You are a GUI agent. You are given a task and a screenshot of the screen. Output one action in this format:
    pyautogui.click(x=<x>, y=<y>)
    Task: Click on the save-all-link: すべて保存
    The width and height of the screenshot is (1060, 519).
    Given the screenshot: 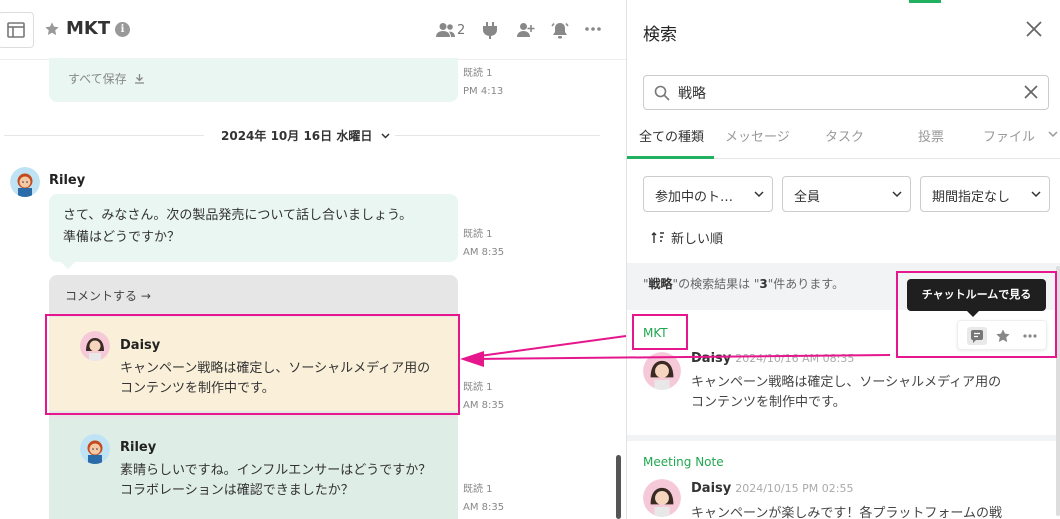 What is the action you would take?
    pyautogui.click(x=106, y=79)
    